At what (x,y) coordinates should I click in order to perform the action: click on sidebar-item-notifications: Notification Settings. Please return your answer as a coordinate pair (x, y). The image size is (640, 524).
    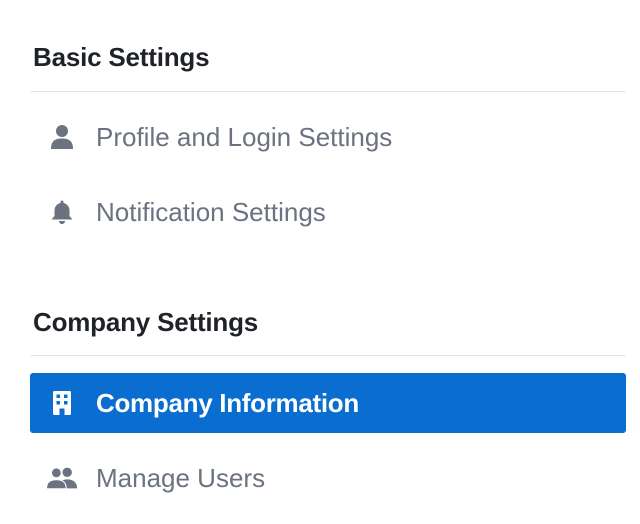
    Looking at the image, I should click on (328, 212).